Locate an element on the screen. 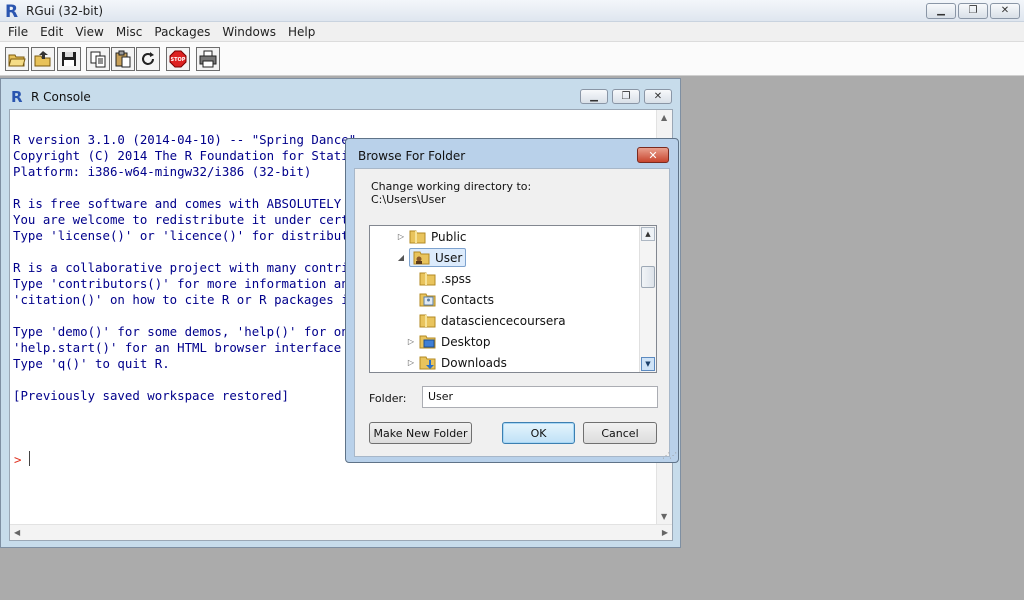 This screenshot has height=600, width=1024. copy-paste-button is located at coordinates (148, 59).